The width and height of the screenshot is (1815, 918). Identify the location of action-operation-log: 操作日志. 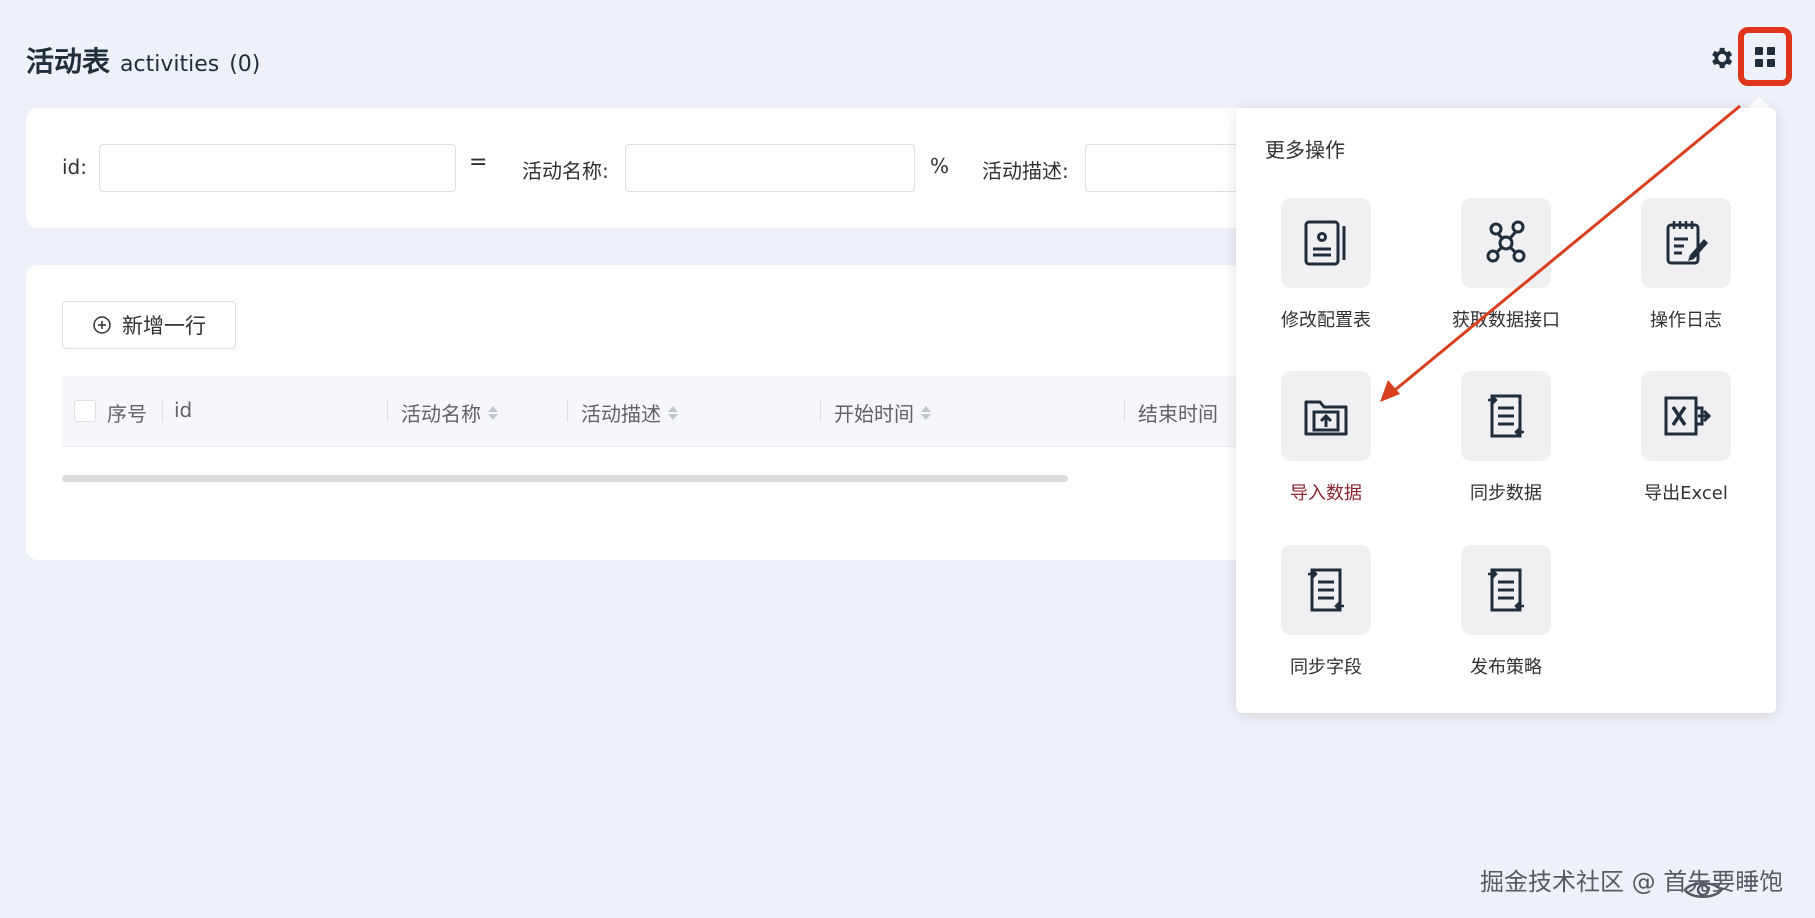
(1686, 273).